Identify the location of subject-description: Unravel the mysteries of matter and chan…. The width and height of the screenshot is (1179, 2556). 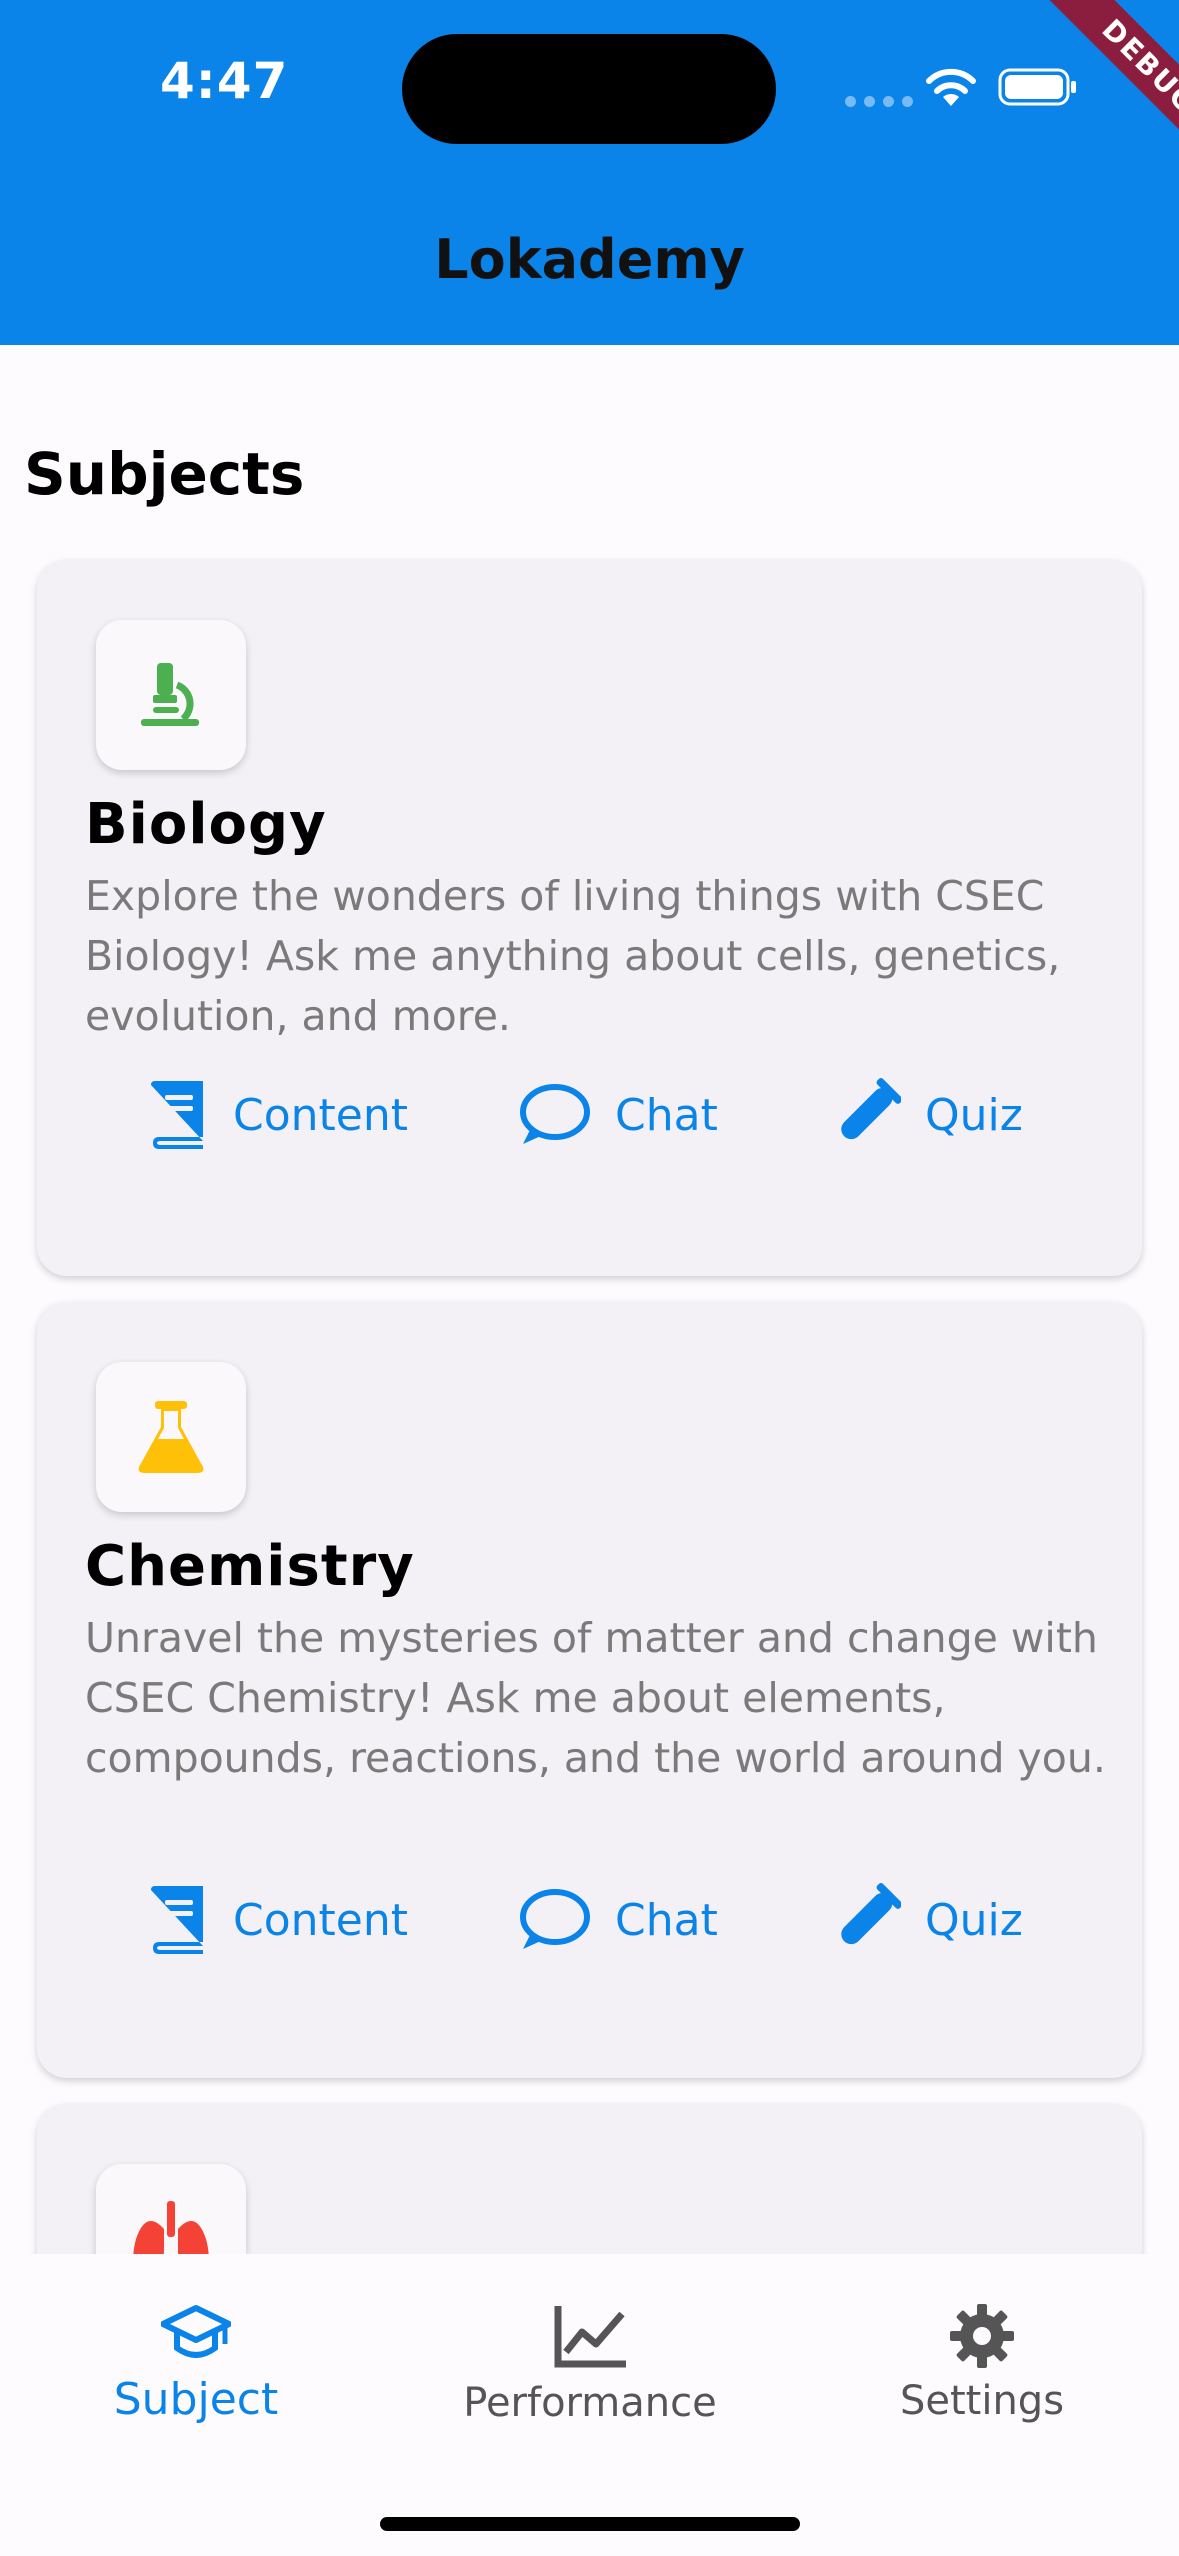
(595, 1698).